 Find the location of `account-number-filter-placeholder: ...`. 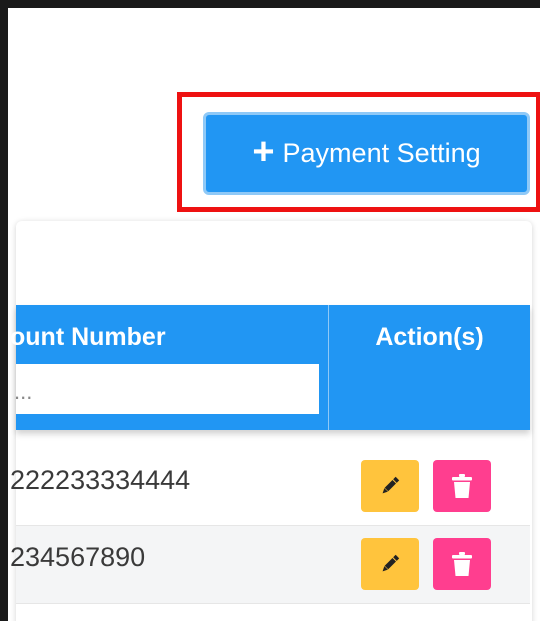

account-number-filter-placeholder: ... is located at coordinates (23, 391).